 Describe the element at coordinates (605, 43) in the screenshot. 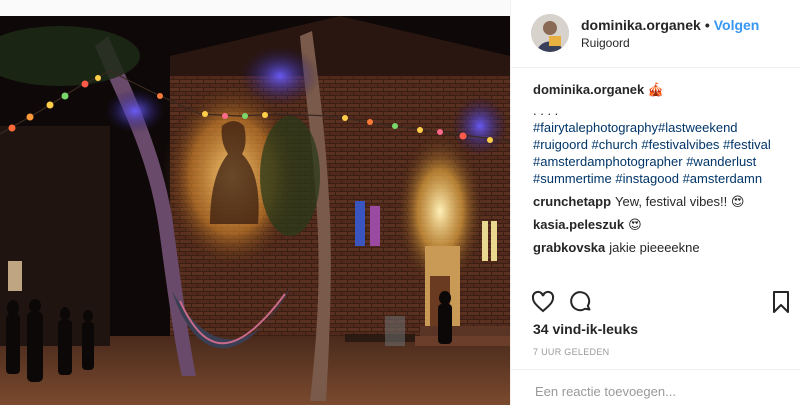

I see `location-link: Ruigoord` at that location.